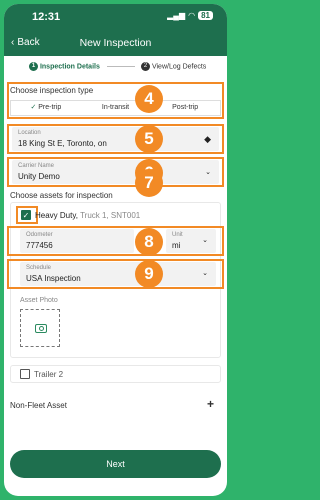 Image resolution: width=320 pixels, height=500 pixels. I want to click on asset-name: Heavy Duty, Truck 1, SNT001, so click(88, 215).